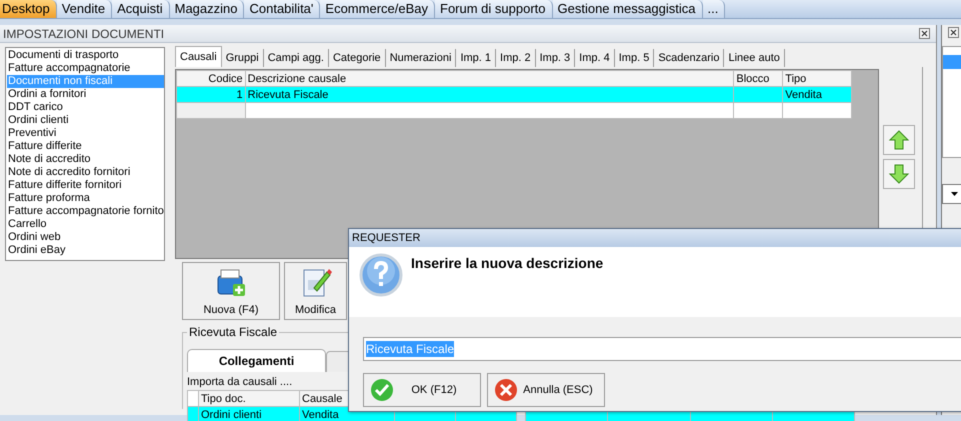 This screenshot has width=961, height=421. I want to click on x-mark-icon, so click(506, 390).